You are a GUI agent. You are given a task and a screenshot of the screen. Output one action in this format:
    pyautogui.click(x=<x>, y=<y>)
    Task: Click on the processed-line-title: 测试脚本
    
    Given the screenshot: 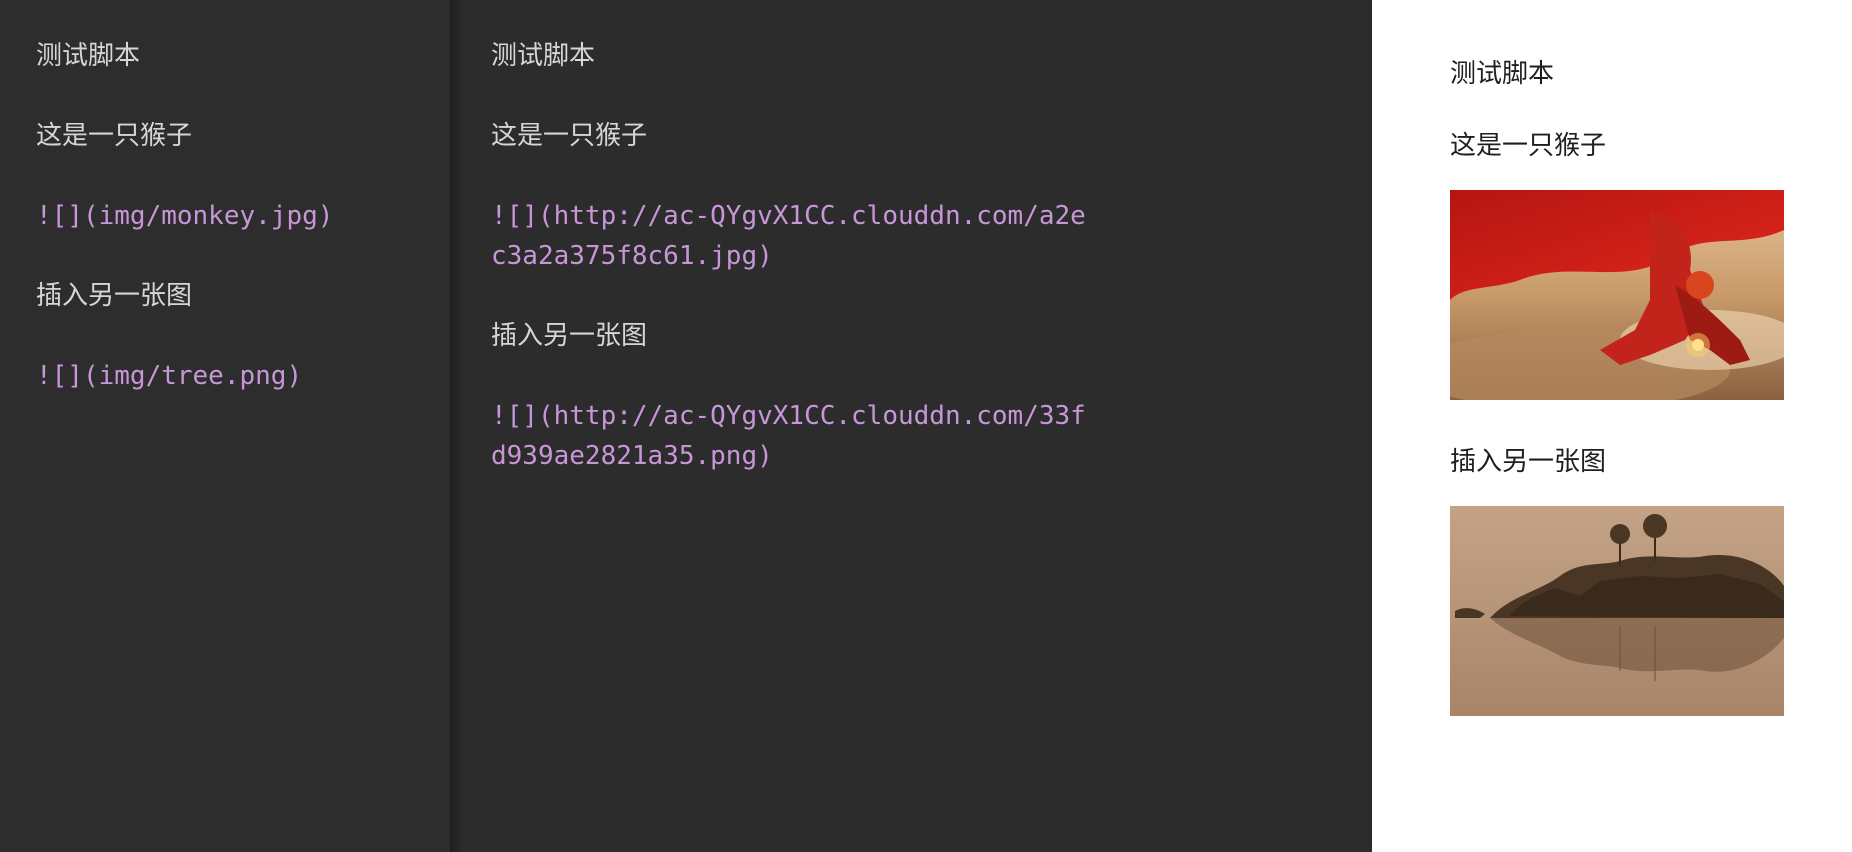 What is the action you would take?
    pyautogui.click(x=931, y=56)
    